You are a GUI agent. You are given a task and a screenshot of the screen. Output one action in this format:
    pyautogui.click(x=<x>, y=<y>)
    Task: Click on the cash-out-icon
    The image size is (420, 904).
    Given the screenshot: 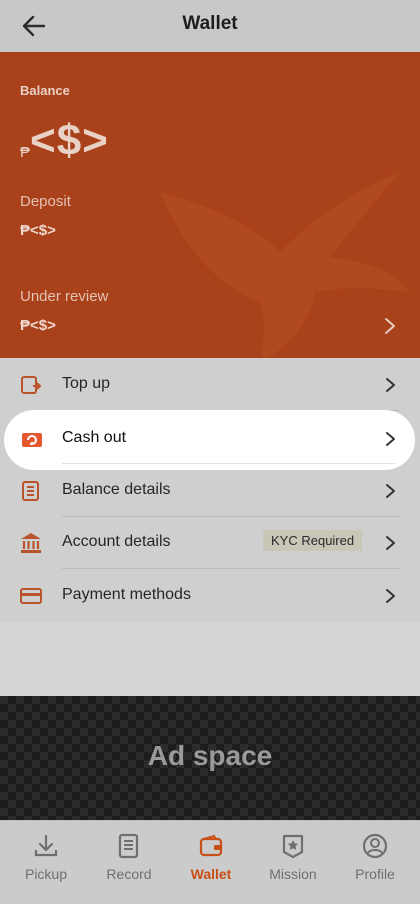 What is the action you would take?
    pyautogui.click(x=32, y=440)
    